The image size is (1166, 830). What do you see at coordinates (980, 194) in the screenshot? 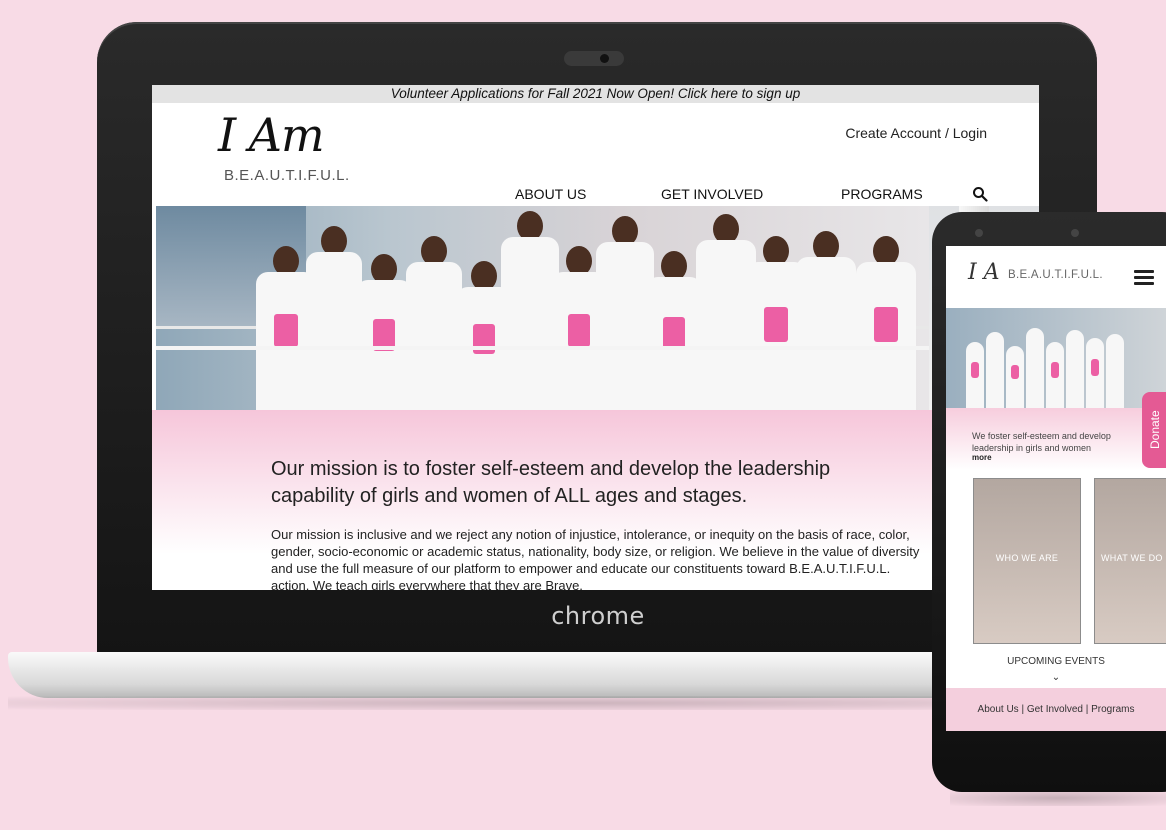
I see `search-icon` at bounding box center [980, 194].